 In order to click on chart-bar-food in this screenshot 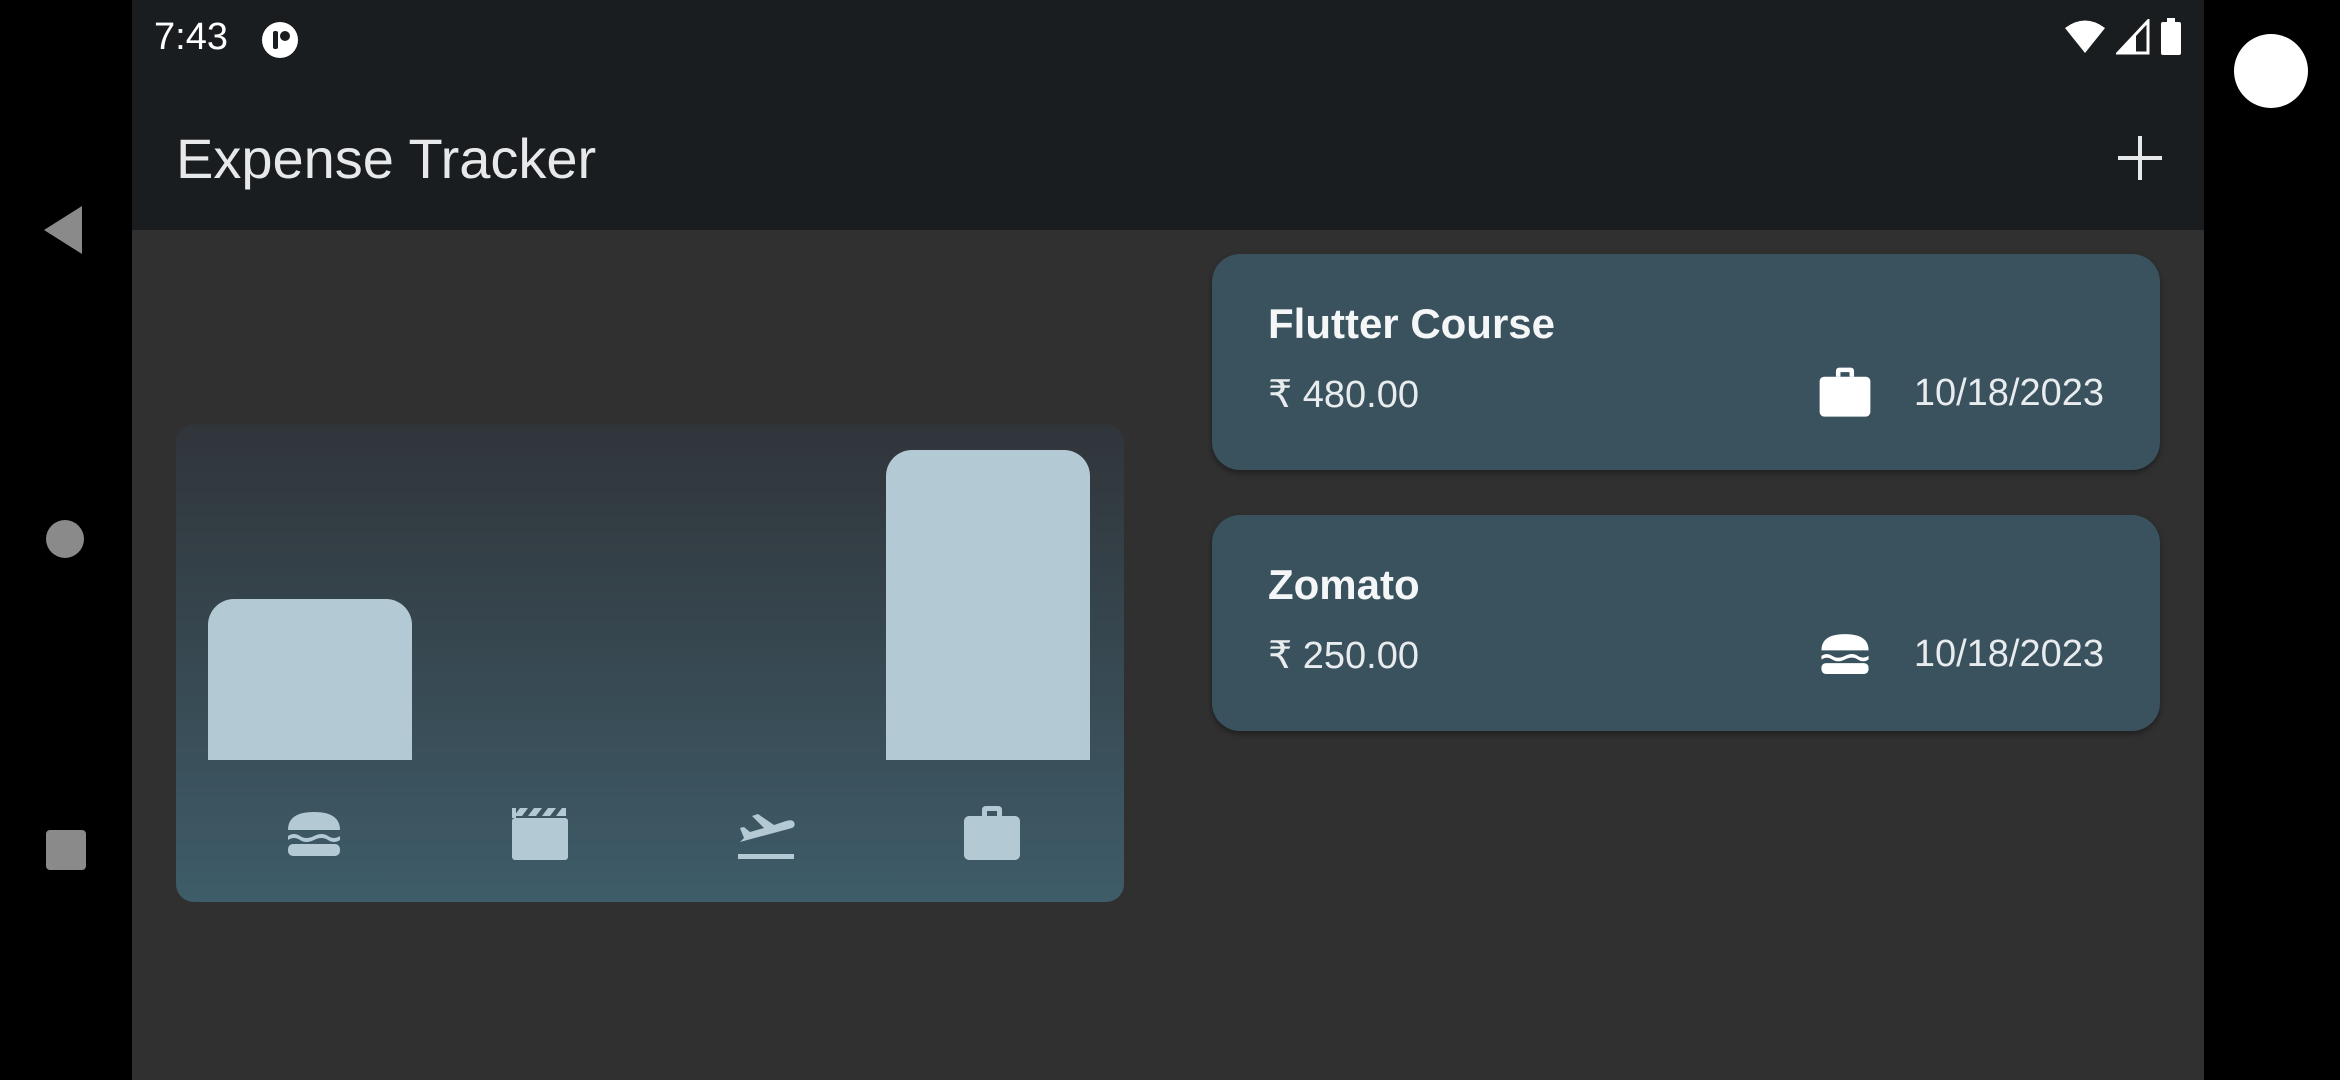, I will do `click(310, 679)`.